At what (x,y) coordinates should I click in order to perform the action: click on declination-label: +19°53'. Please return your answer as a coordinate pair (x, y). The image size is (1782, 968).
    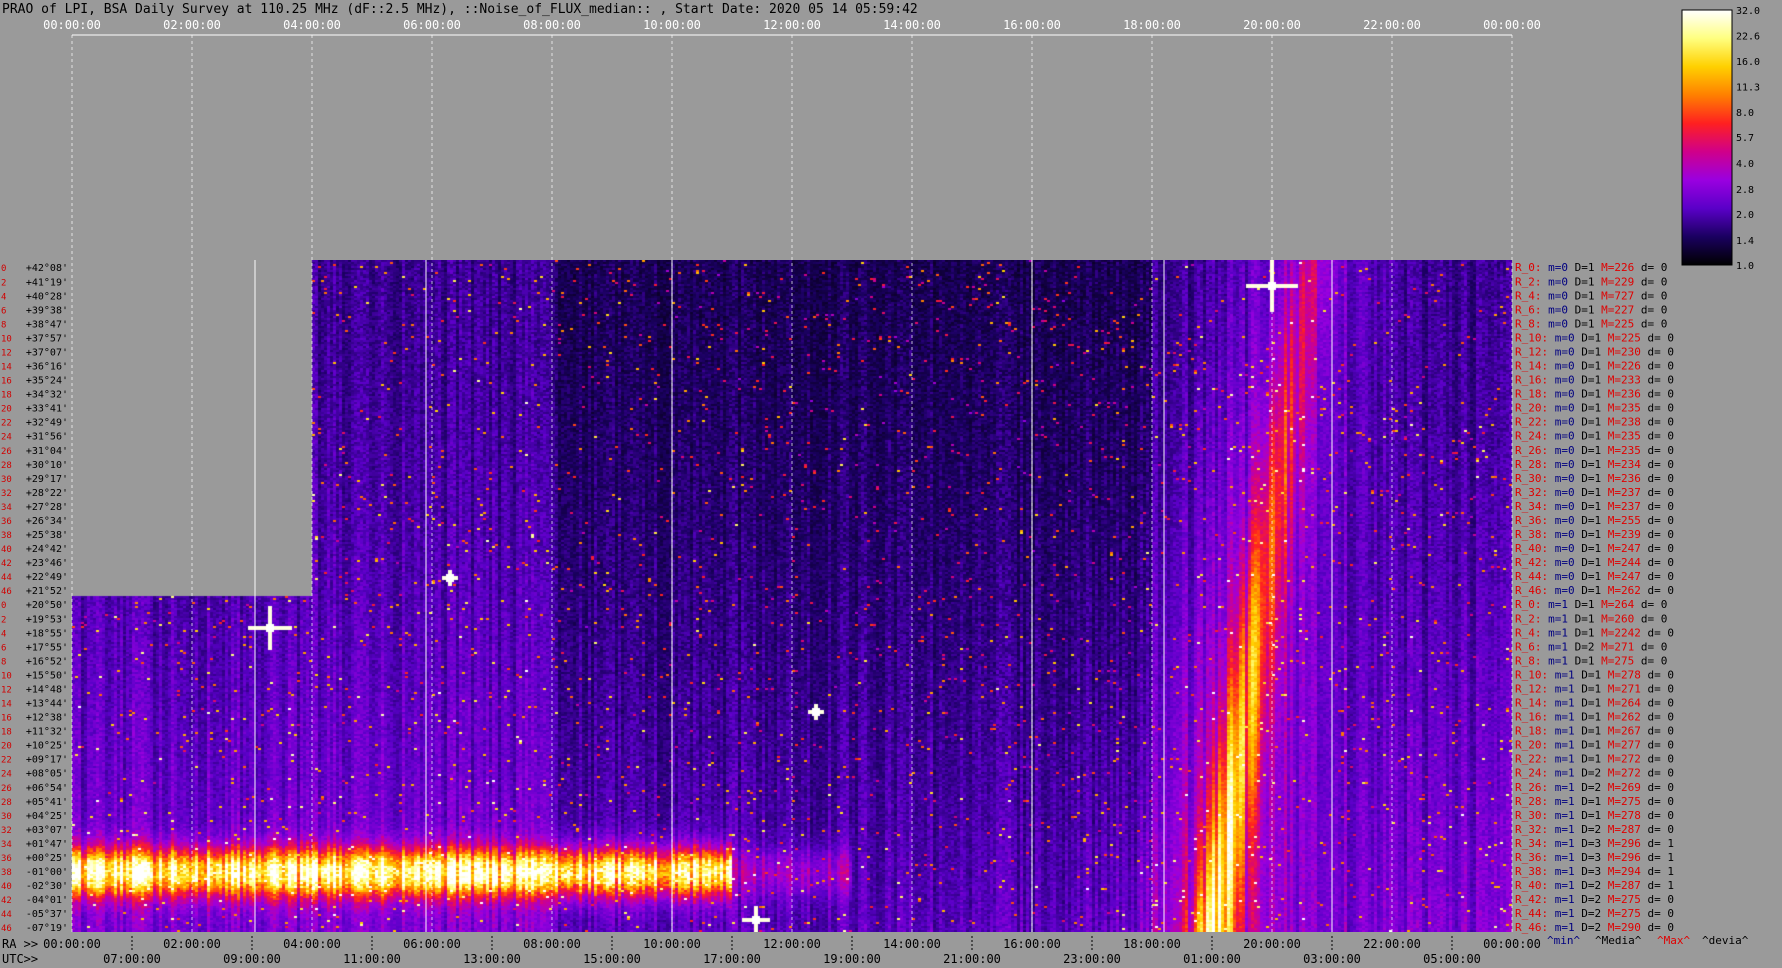
    Looking at the image, I should click on (47, 619).